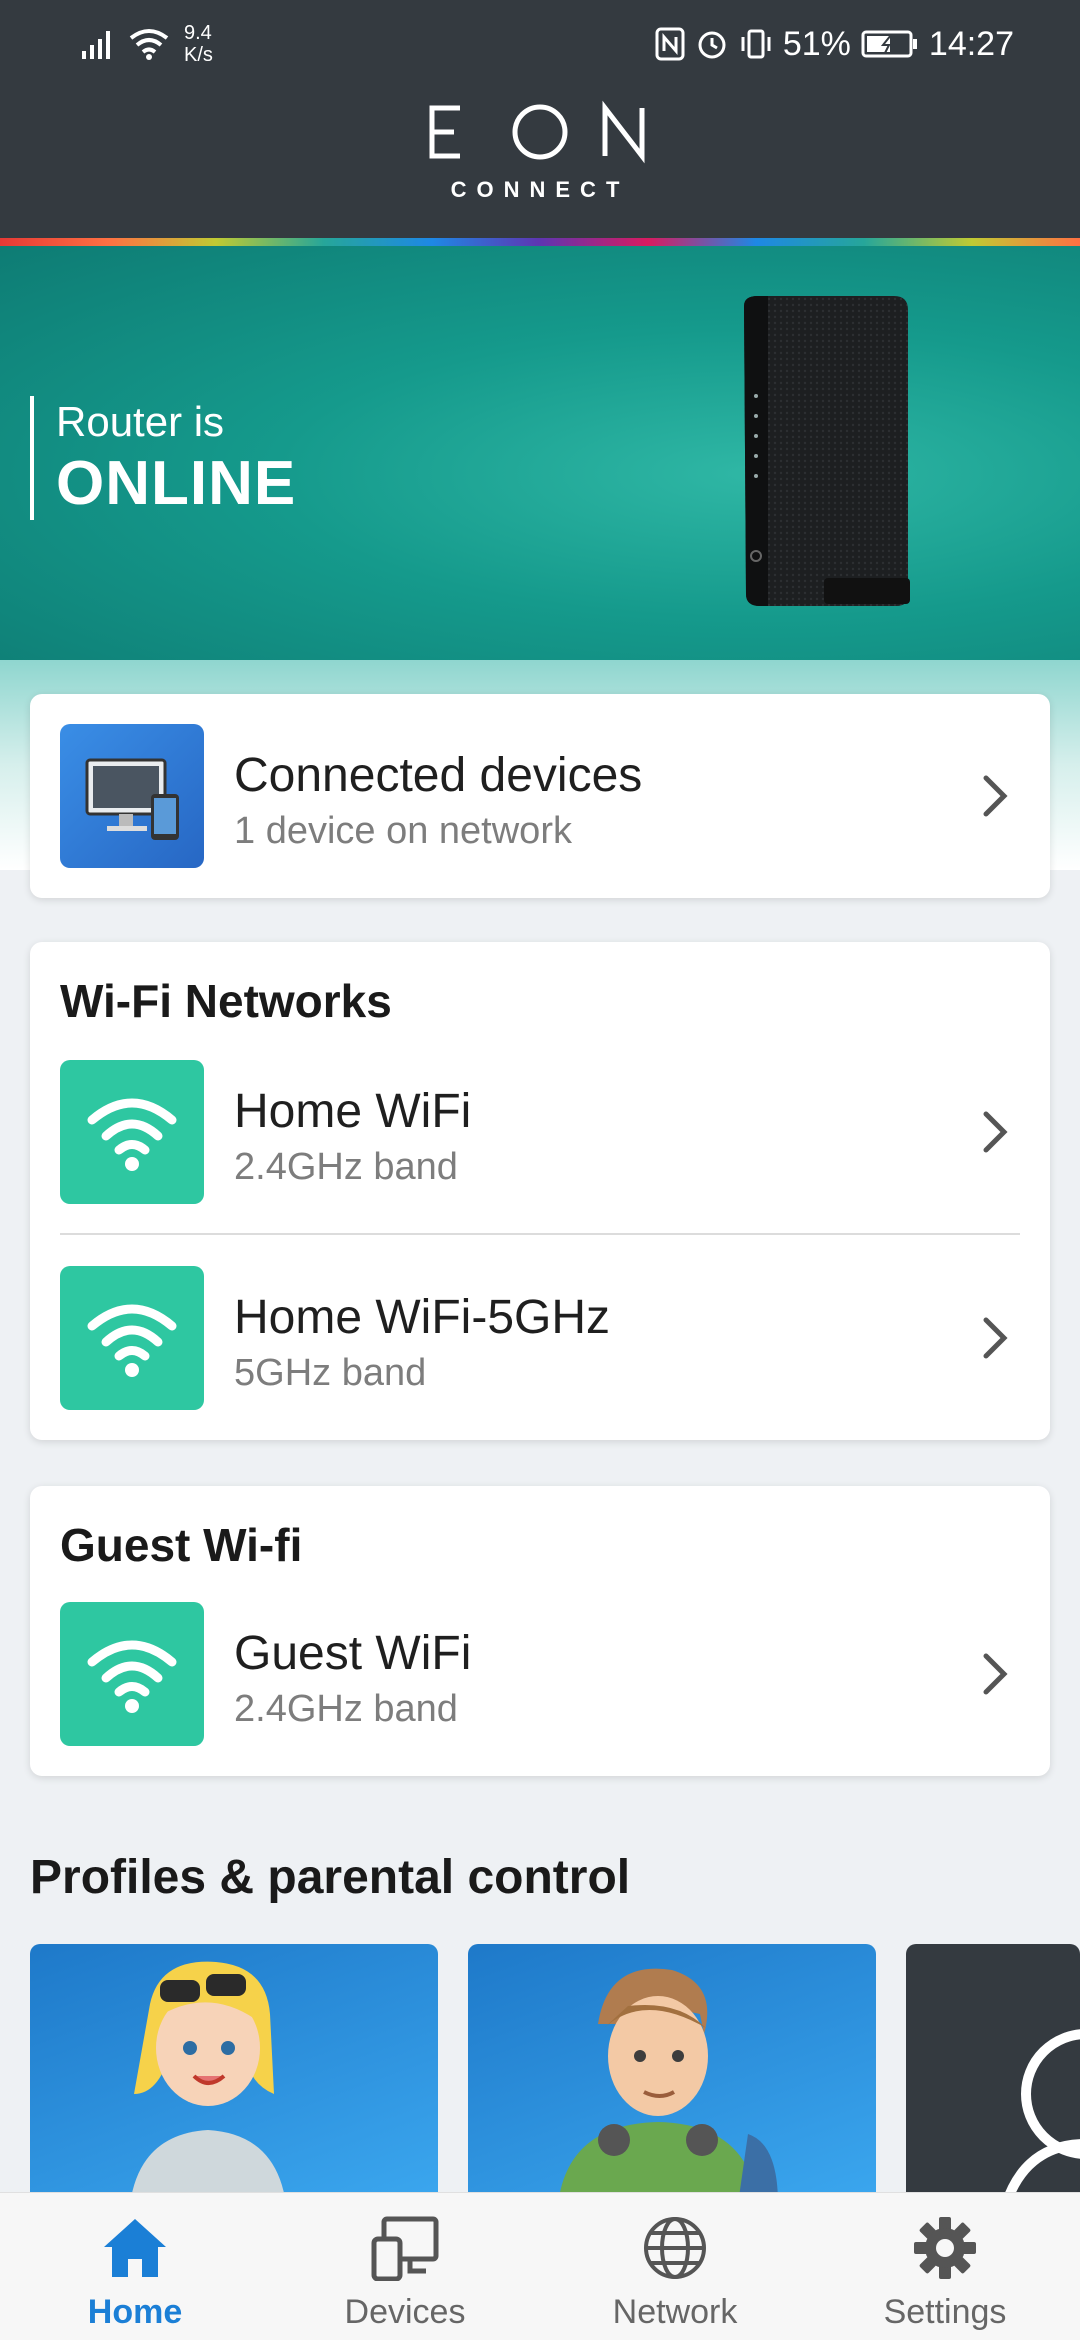 The image size is (1080, 2340). I want to click on alarm-icon, so click(712, 45).